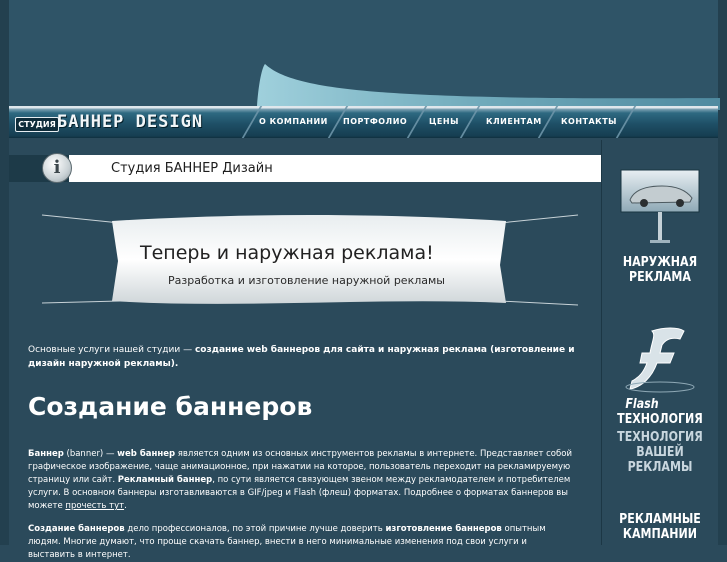 This screenshot has height=562, width=727. What do you see at coordinates (488, 87) in the screenshot?
I see `header-swoosh` at bounding box center [488, 87].